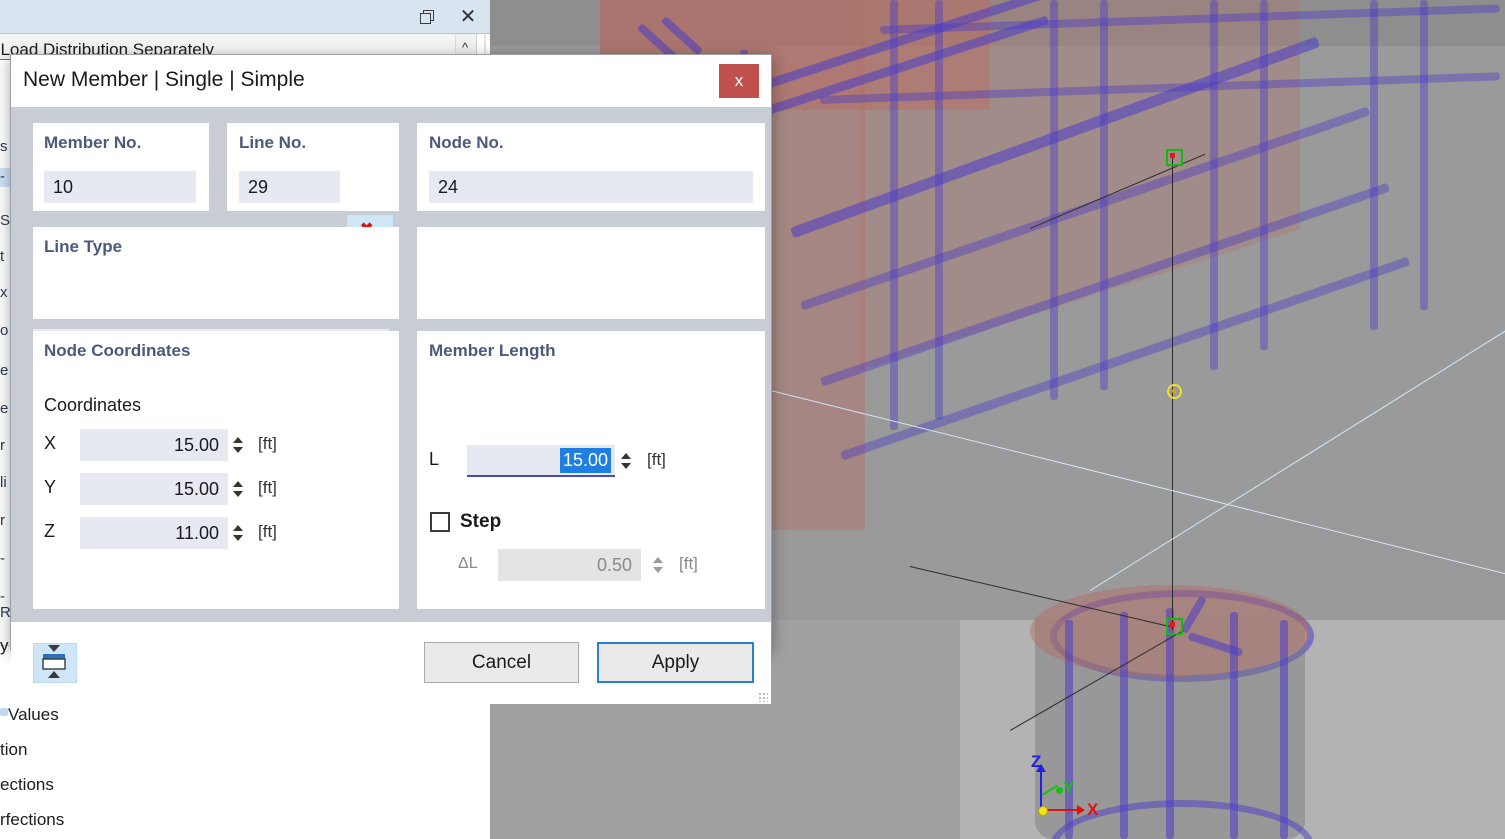 This screenshot has height=839, width=1505. What do you see at coordinates (93, 405) in the screenshot?
I see `coordinates-subheading: Coordinates` at bounding box center [93, 405].